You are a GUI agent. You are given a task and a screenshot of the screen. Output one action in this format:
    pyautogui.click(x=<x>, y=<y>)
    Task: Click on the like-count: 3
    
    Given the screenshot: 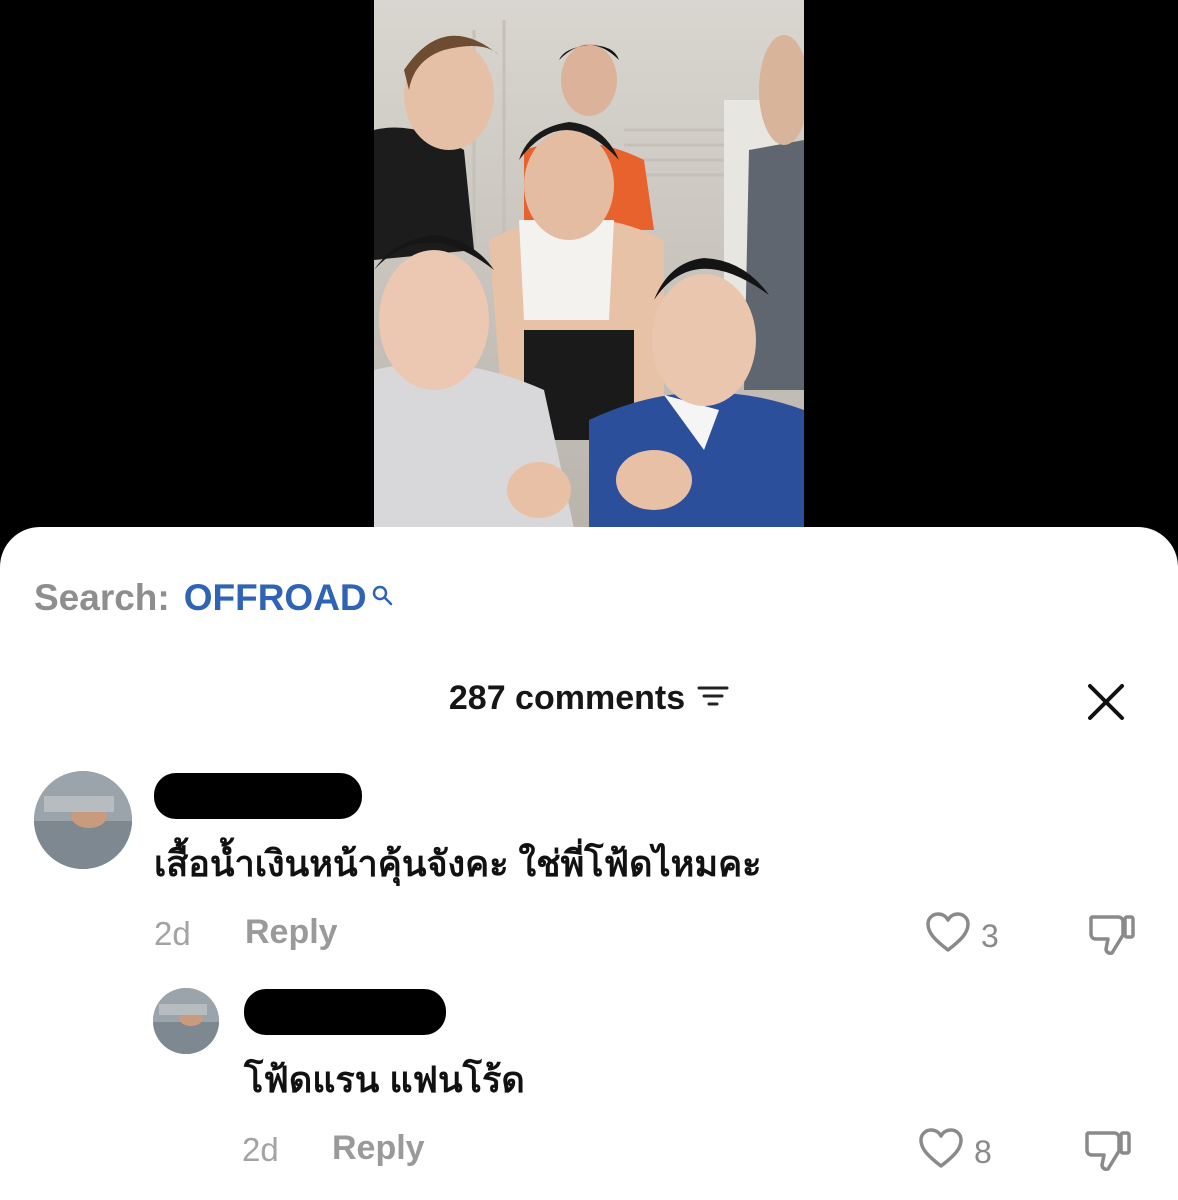 What is the action you would take?
    pyautogui.click(x=990, y=935)
    